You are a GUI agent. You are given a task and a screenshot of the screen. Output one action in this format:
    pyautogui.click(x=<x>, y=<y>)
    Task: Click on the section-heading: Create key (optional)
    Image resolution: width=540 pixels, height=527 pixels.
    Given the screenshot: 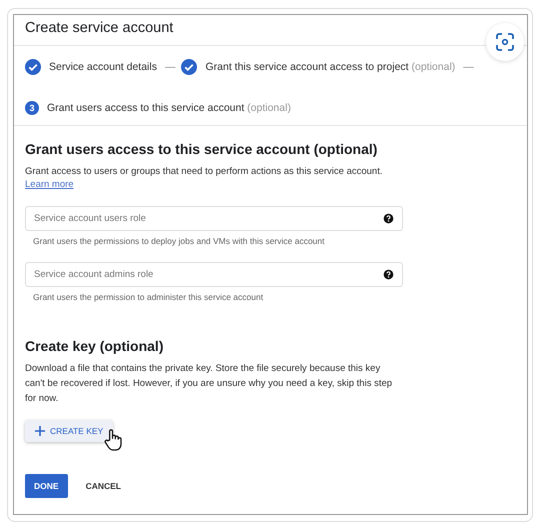 What is the action you would take?
    pyautogui.click(x=94, y=346)
    